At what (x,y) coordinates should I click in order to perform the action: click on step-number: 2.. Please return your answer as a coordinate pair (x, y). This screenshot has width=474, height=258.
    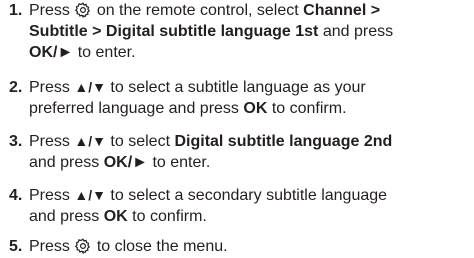
    Looking at the image, I should click on (16, 87).